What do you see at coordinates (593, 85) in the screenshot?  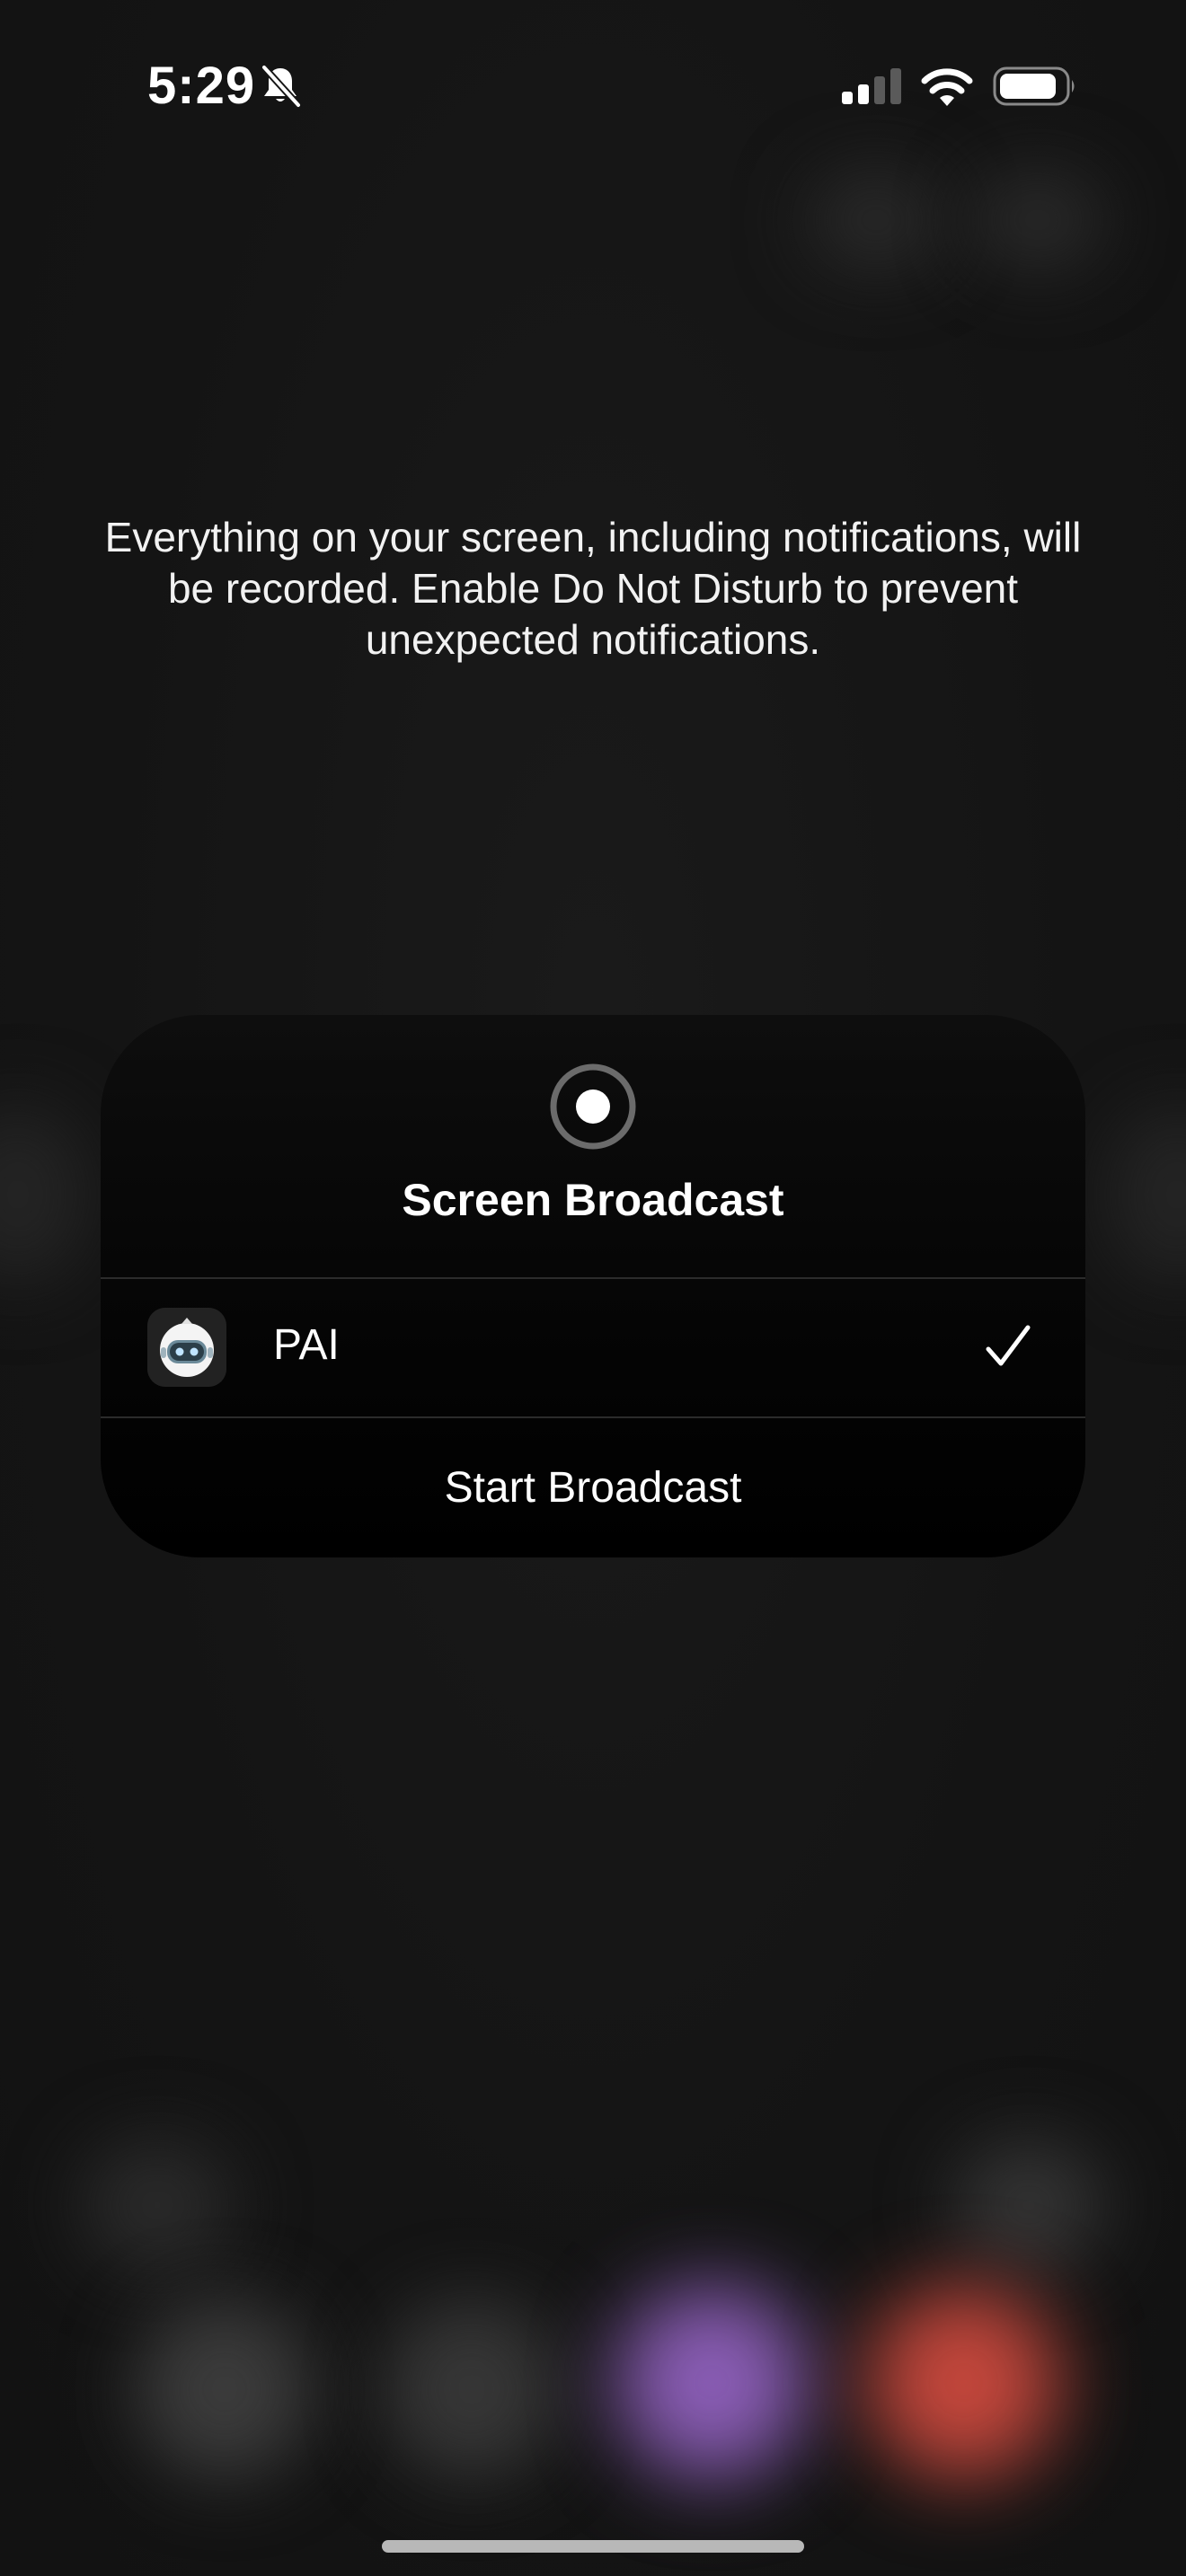 I see `status-bar: 5:29` at bounding box center [593, 85].